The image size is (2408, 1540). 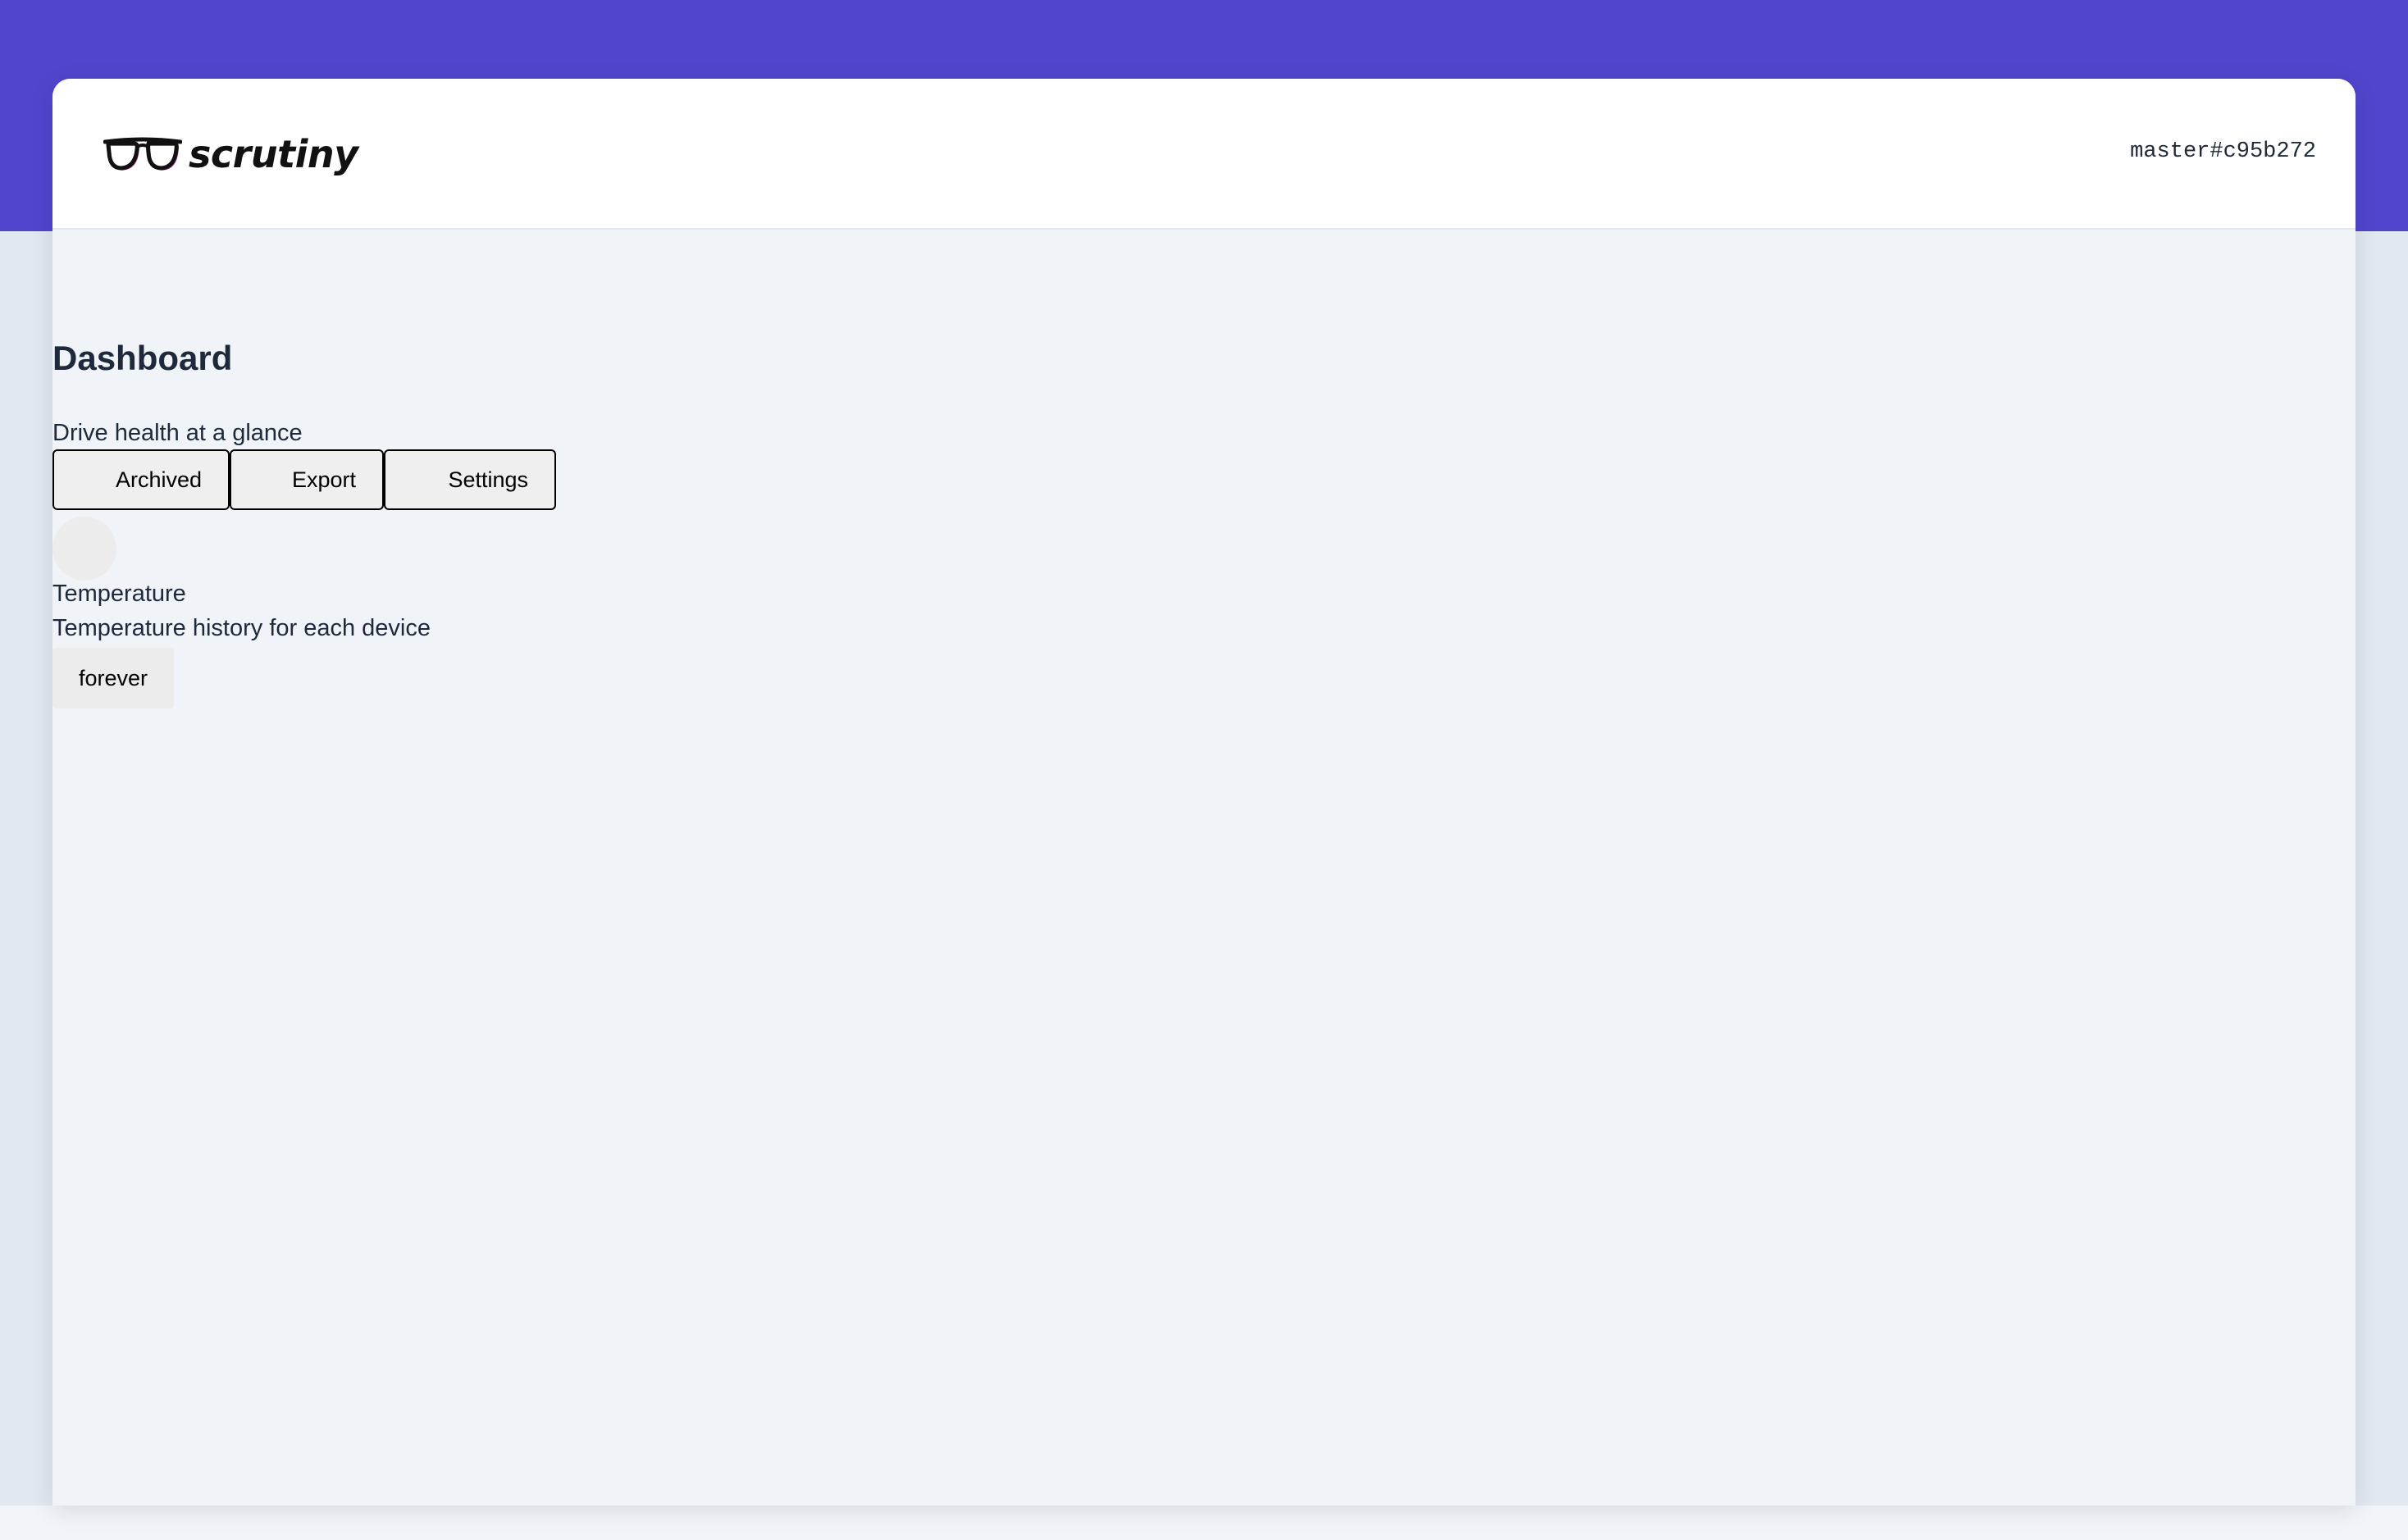 I want to click on version-label: master#c95b272, so click(x=2223, y=151).